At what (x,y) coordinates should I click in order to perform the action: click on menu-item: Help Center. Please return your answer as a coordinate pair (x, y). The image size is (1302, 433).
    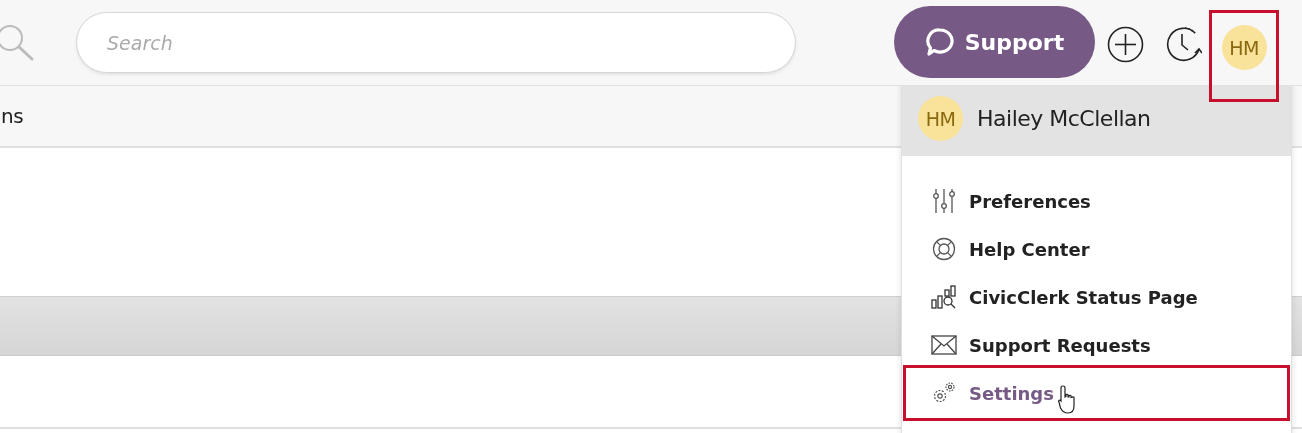
    Looking at the image, I should click on (1096, 249).